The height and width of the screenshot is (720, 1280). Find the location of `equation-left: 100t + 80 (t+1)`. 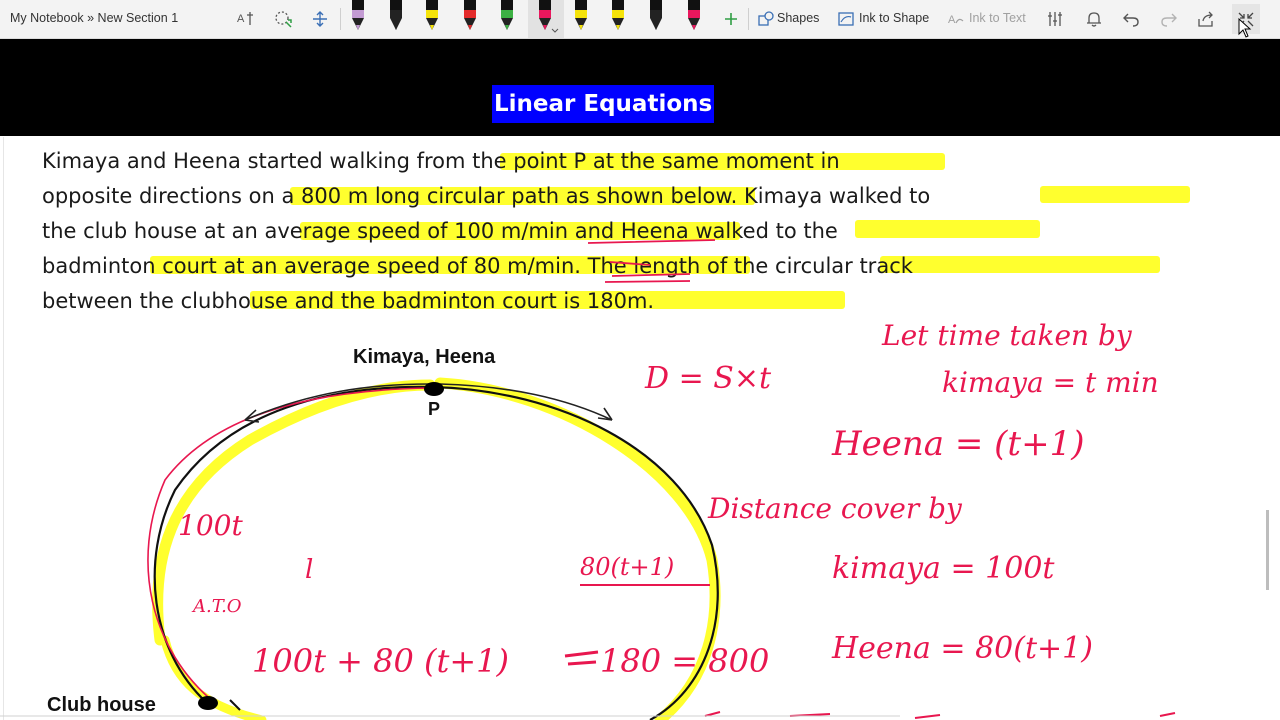

equation-left: 100t + 80 (t+1) is located at coordinates (380, 661).